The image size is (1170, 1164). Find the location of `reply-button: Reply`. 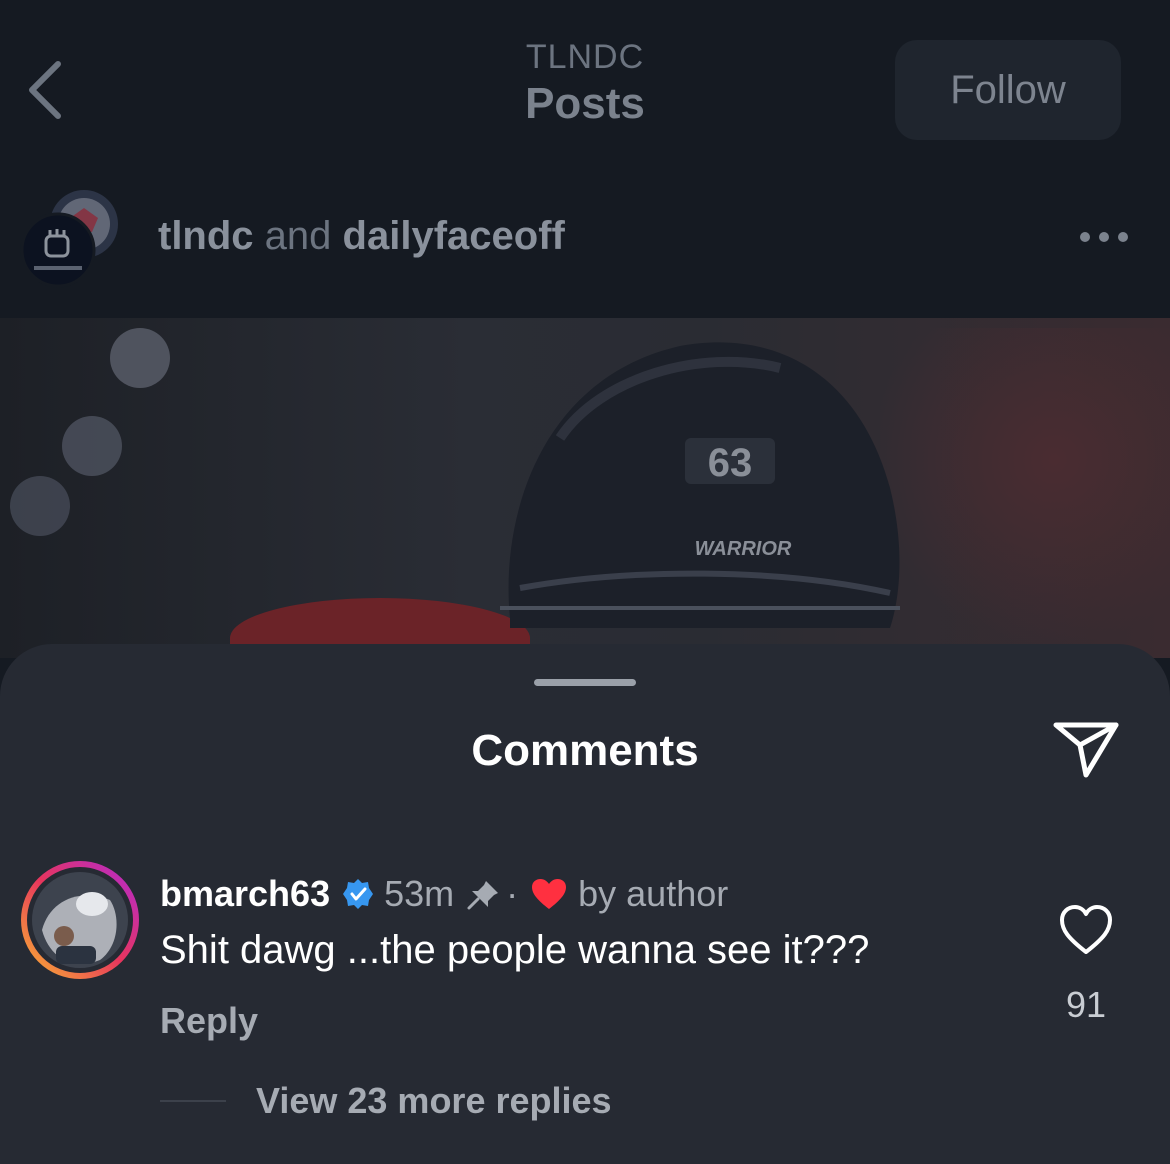

reply-button: Reply is located at coordinates (209, 1021).